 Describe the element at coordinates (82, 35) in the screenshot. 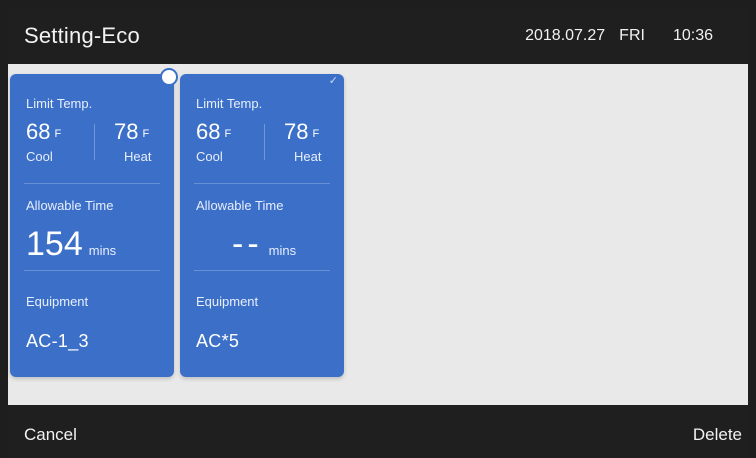

I see `page-title: Setting-Eco` at that location.